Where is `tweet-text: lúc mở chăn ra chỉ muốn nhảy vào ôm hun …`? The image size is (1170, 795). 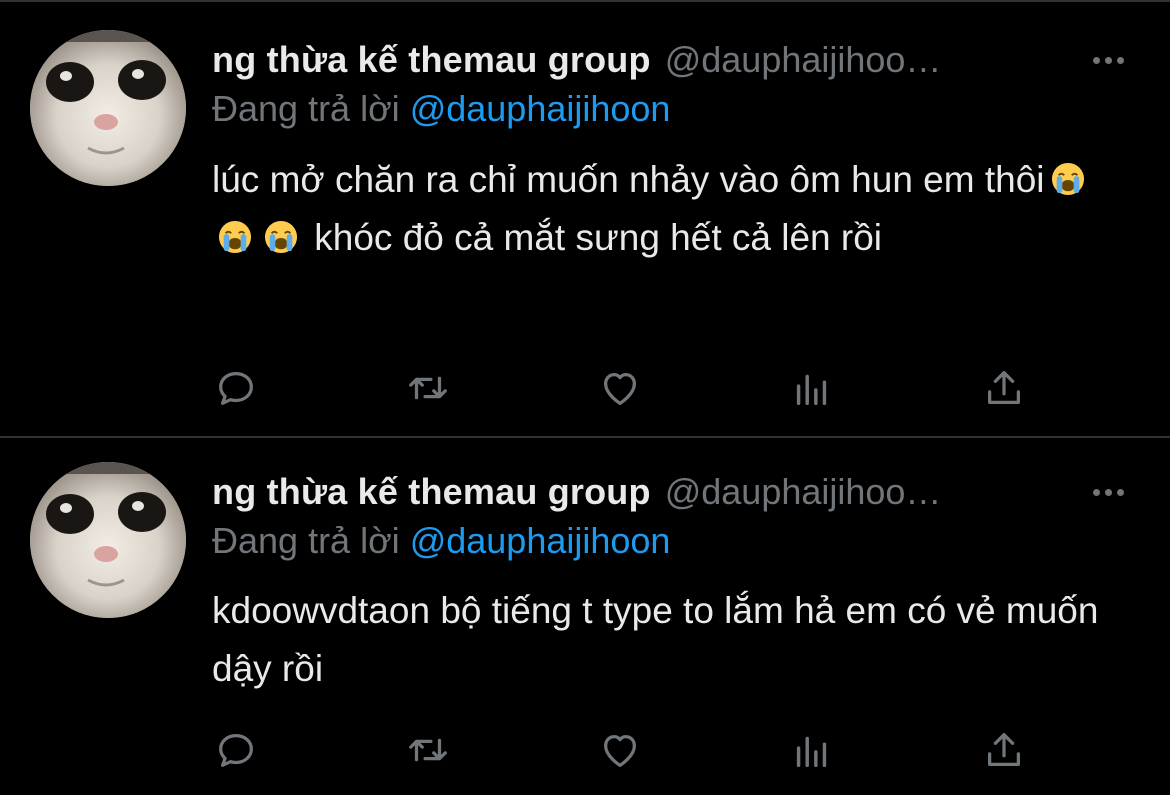
tweet-text: lúc mở chăn ra chỉ muốn nhảy vào ôm hun … is located at coordinates (672, 209).